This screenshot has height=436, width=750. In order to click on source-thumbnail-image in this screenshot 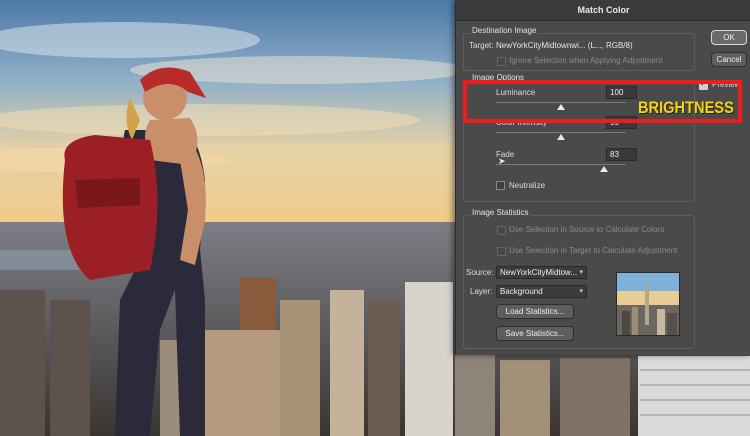, I will do `click(648, 304)`.